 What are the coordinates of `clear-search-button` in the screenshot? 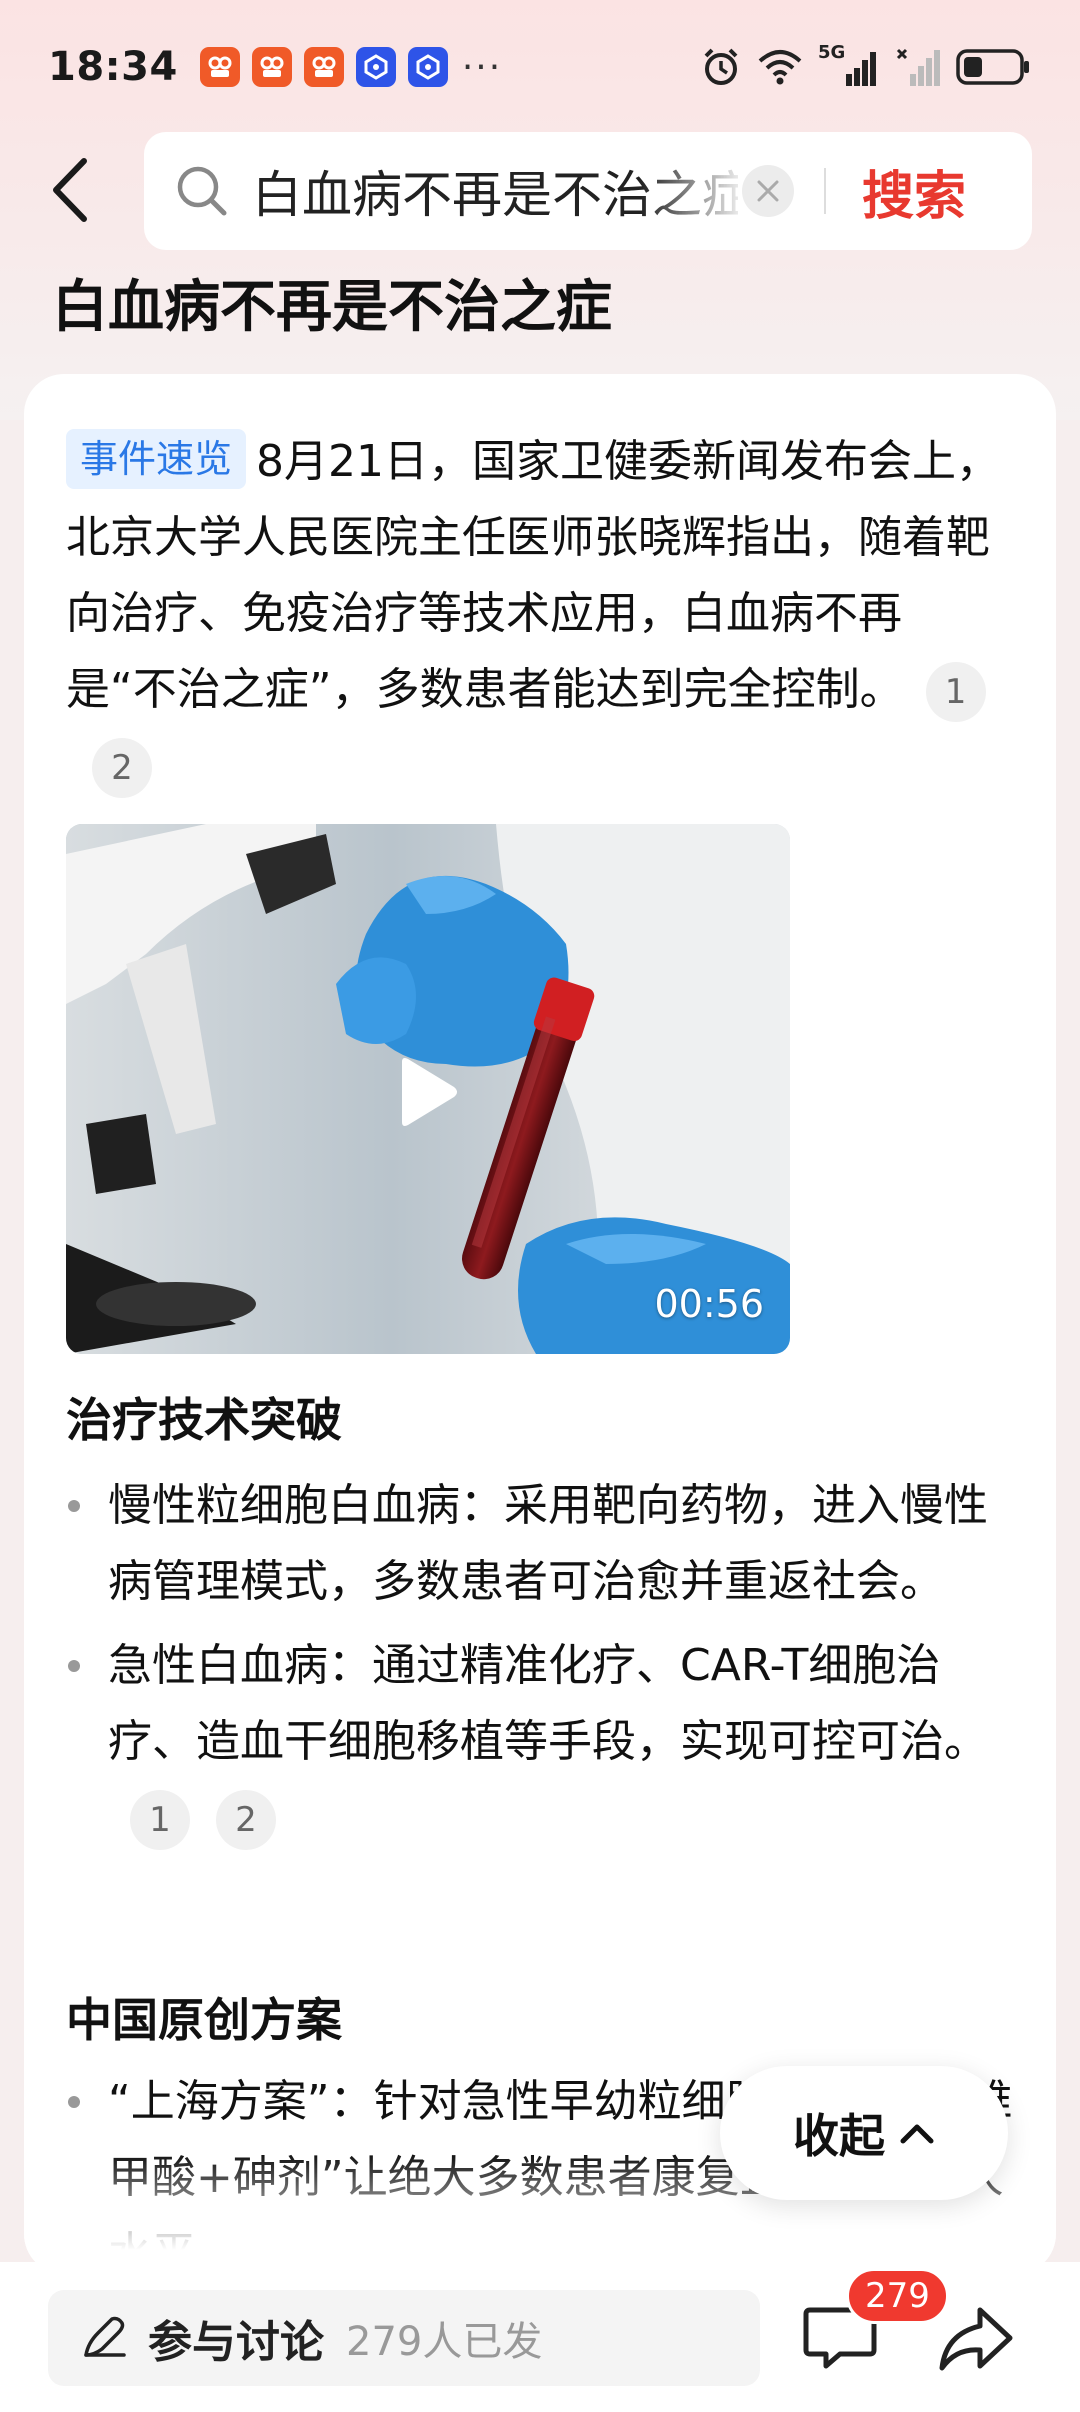 It's located at (768, 191).